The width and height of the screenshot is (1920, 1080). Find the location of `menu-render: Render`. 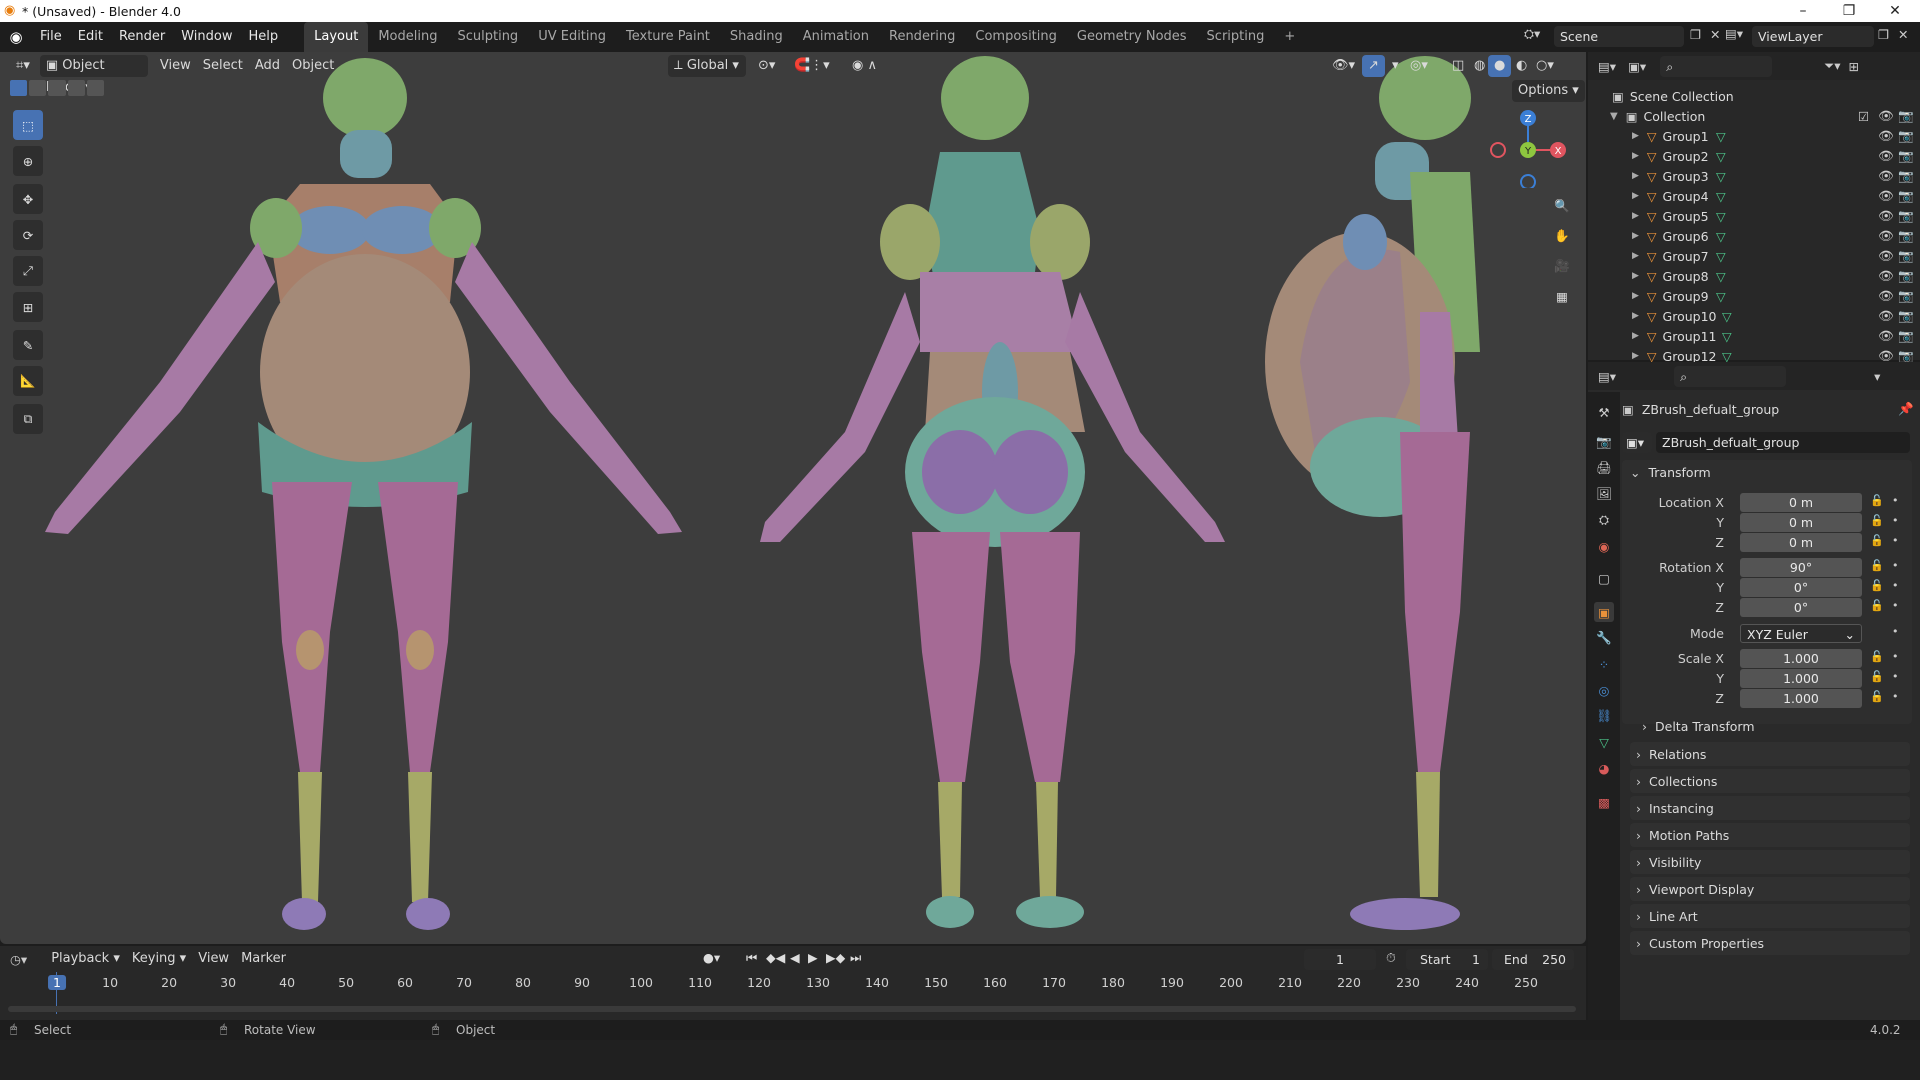

menu-render: Render is located at coordinates (142, 37).